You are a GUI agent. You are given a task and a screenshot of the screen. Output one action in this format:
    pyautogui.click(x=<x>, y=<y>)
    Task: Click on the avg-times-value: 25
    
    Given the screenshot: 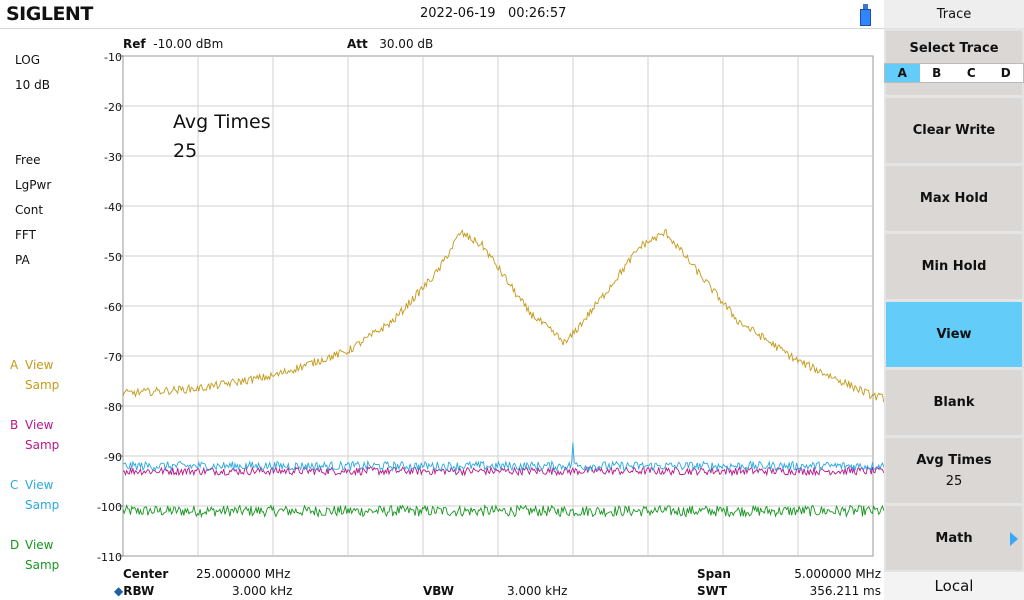 What is the action you would take?
    pyautogui.click(x=954, y=481)
    